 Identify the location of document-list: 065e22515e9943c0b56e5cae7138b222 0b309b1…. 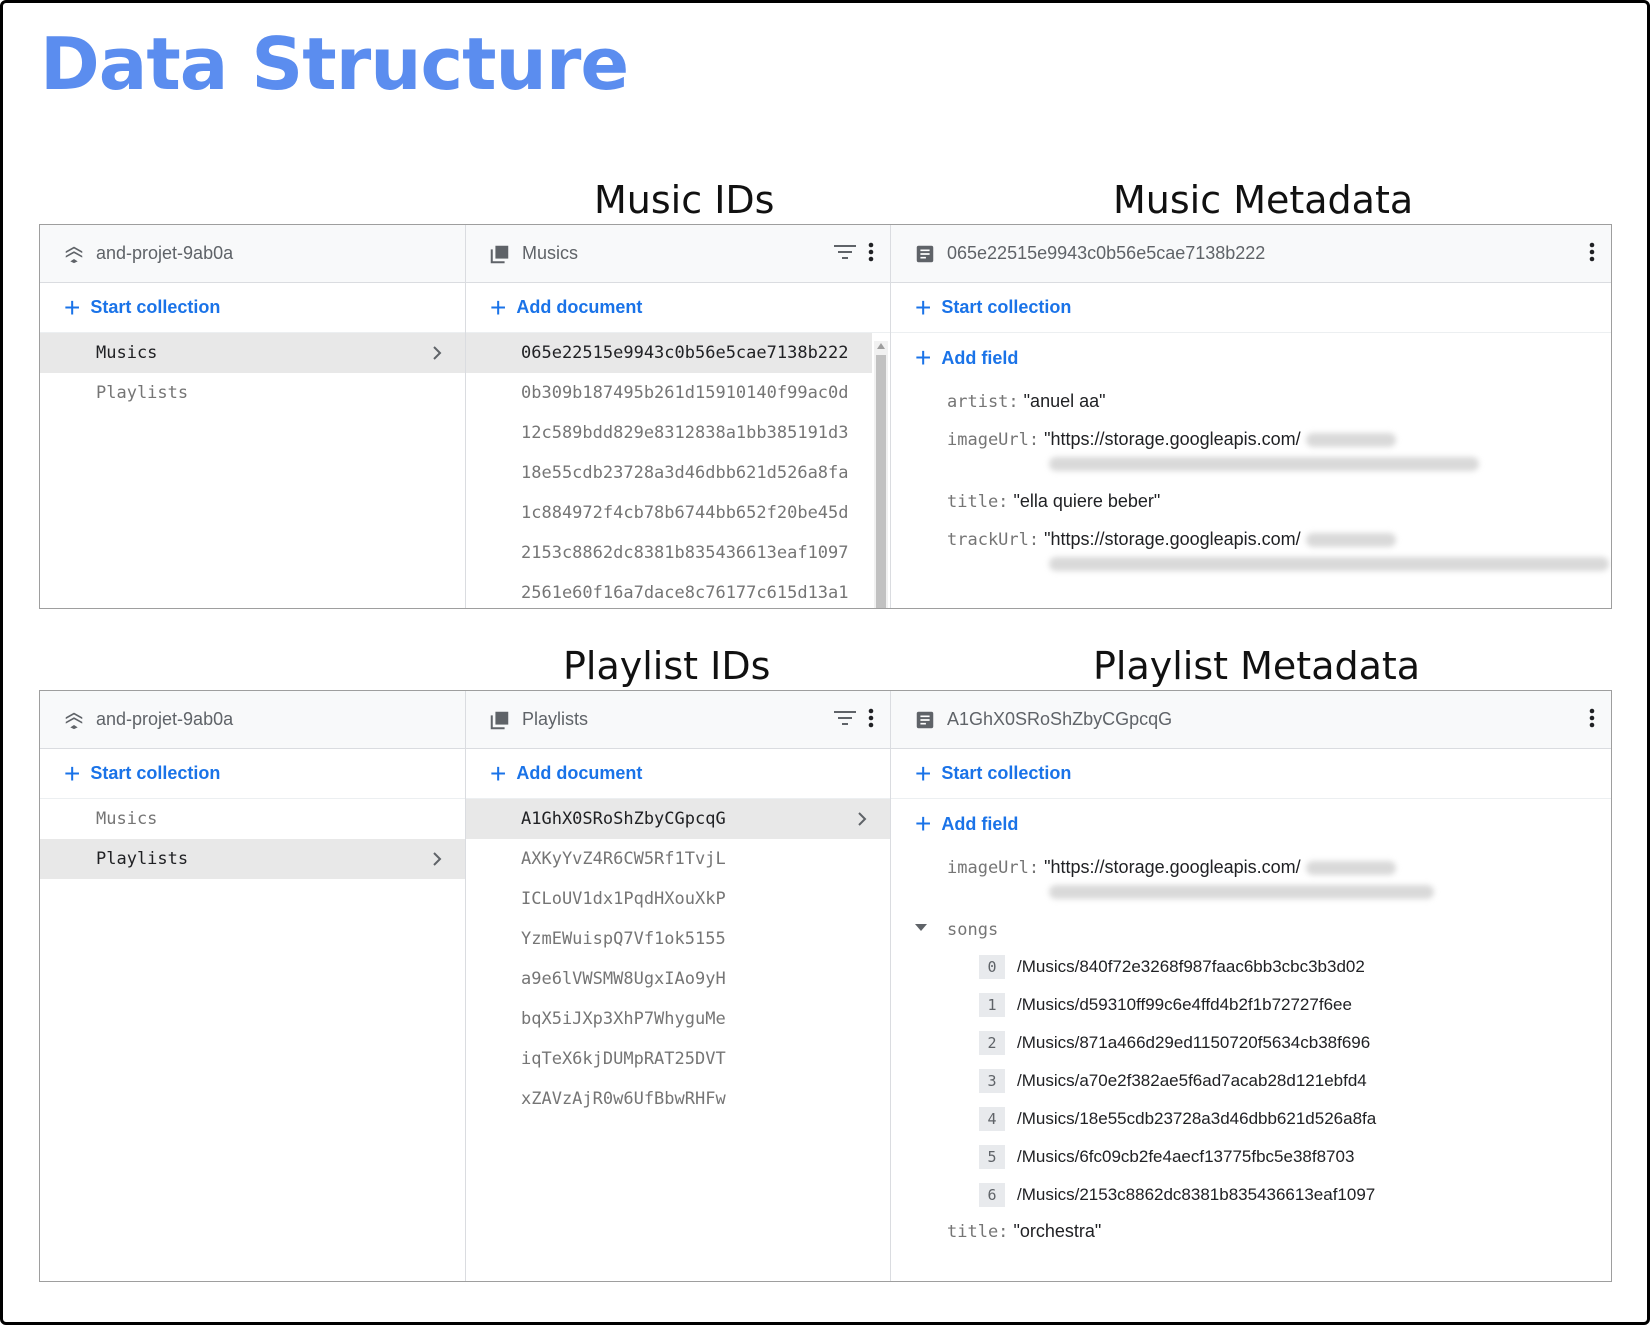
(678, 470).